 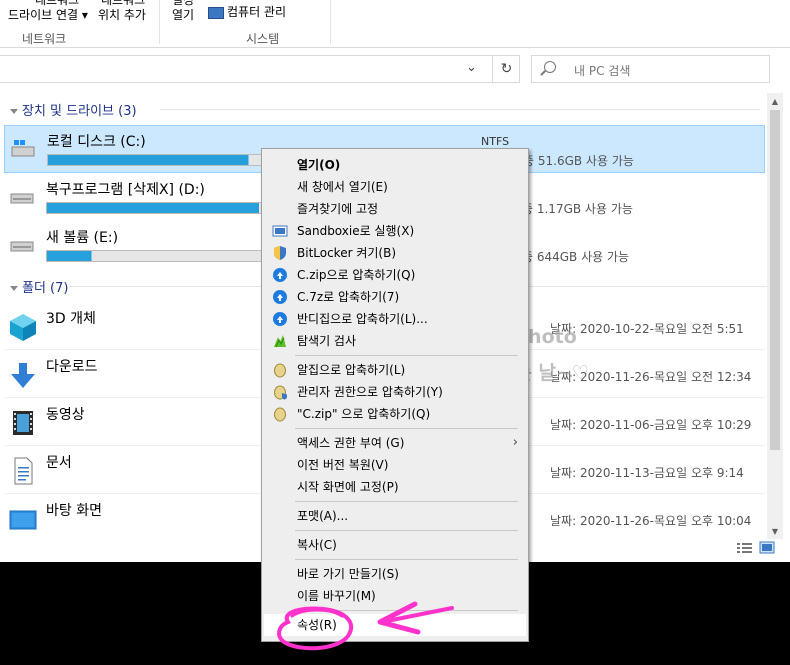 I want to click on menu-item-open-new-window: 새 창에서 열기(E), so click(x=395, y=187).